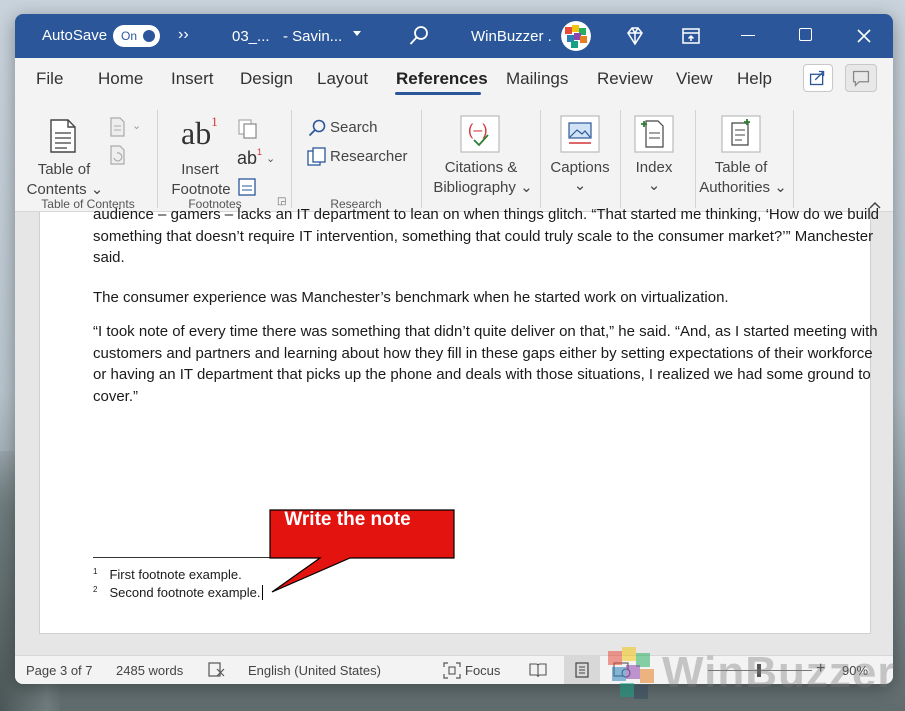 The image size is (905, 711). Describe the element at coordinates (635, 36) in the screenshot. I see `diamond-icon` at that location.